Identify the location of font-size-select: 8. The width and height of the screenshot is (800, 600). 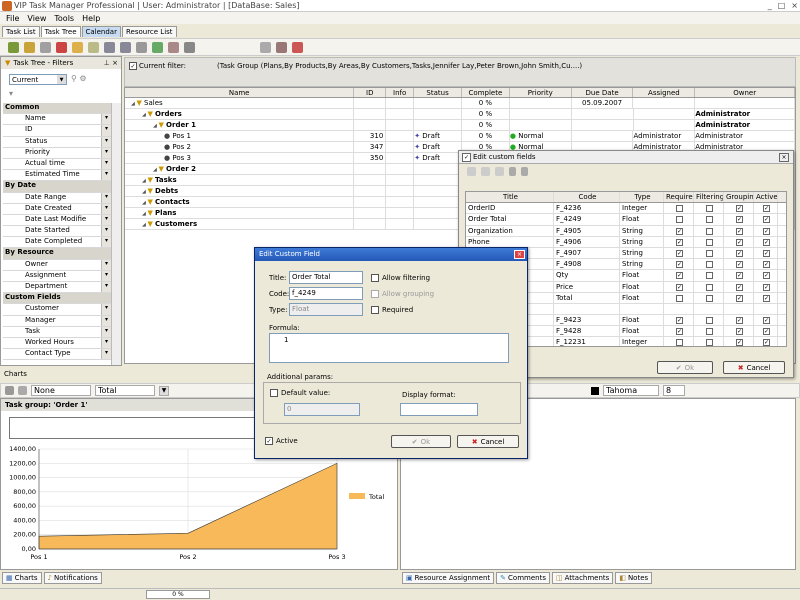
(674, 390).